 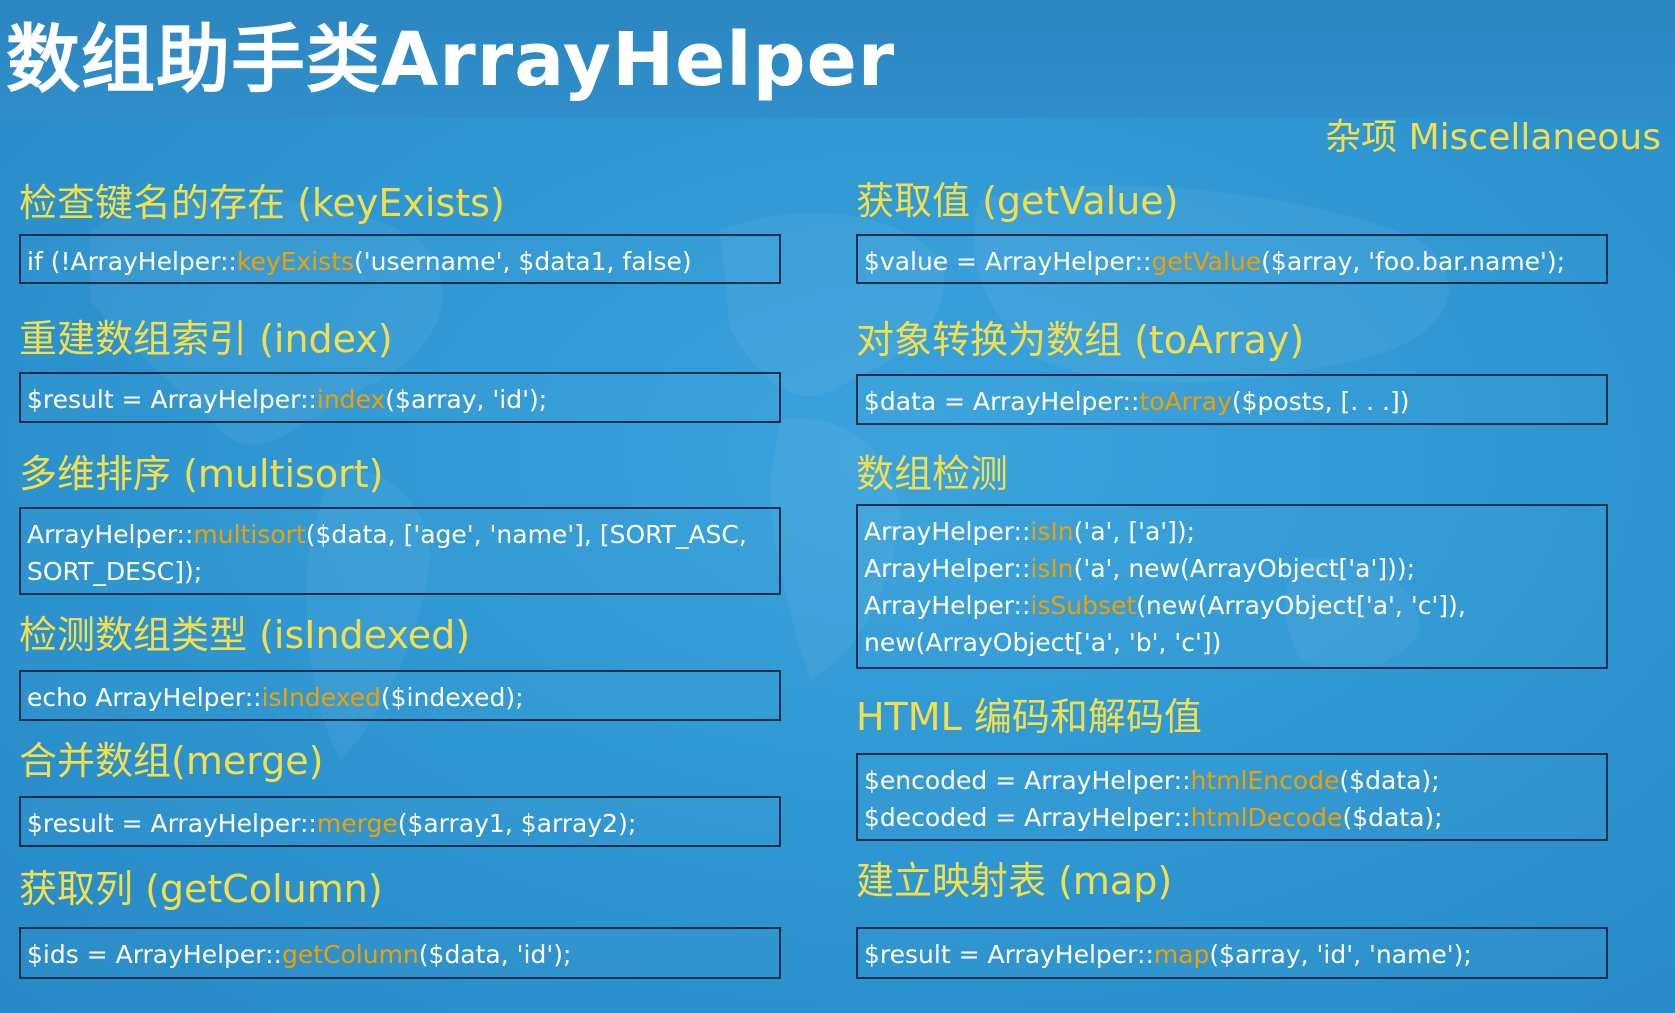 I want to click on section-array-check: 数组检测, so click(x=932, y=474).